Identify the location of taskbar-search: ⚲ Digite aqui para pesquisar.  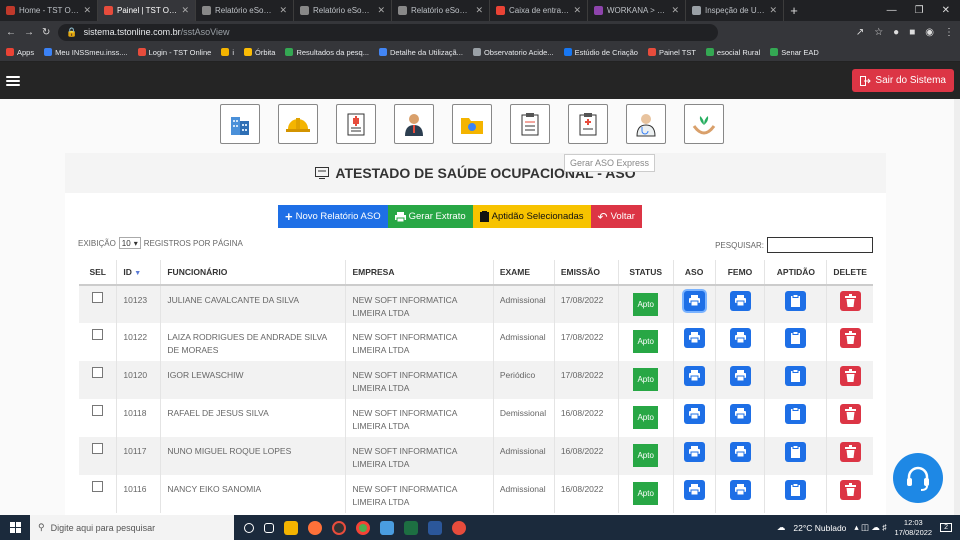
(132, 527).